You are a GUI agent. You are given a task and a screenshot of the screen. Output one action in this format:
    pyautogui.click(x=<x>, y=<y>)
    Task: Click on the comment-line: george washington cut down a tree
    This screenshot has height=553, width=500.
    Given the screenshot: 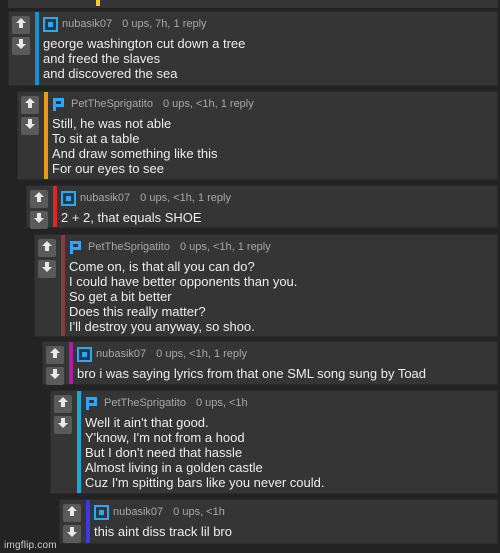 What is the action you would take?
    pyautogui.click(x=144, y=43)
    